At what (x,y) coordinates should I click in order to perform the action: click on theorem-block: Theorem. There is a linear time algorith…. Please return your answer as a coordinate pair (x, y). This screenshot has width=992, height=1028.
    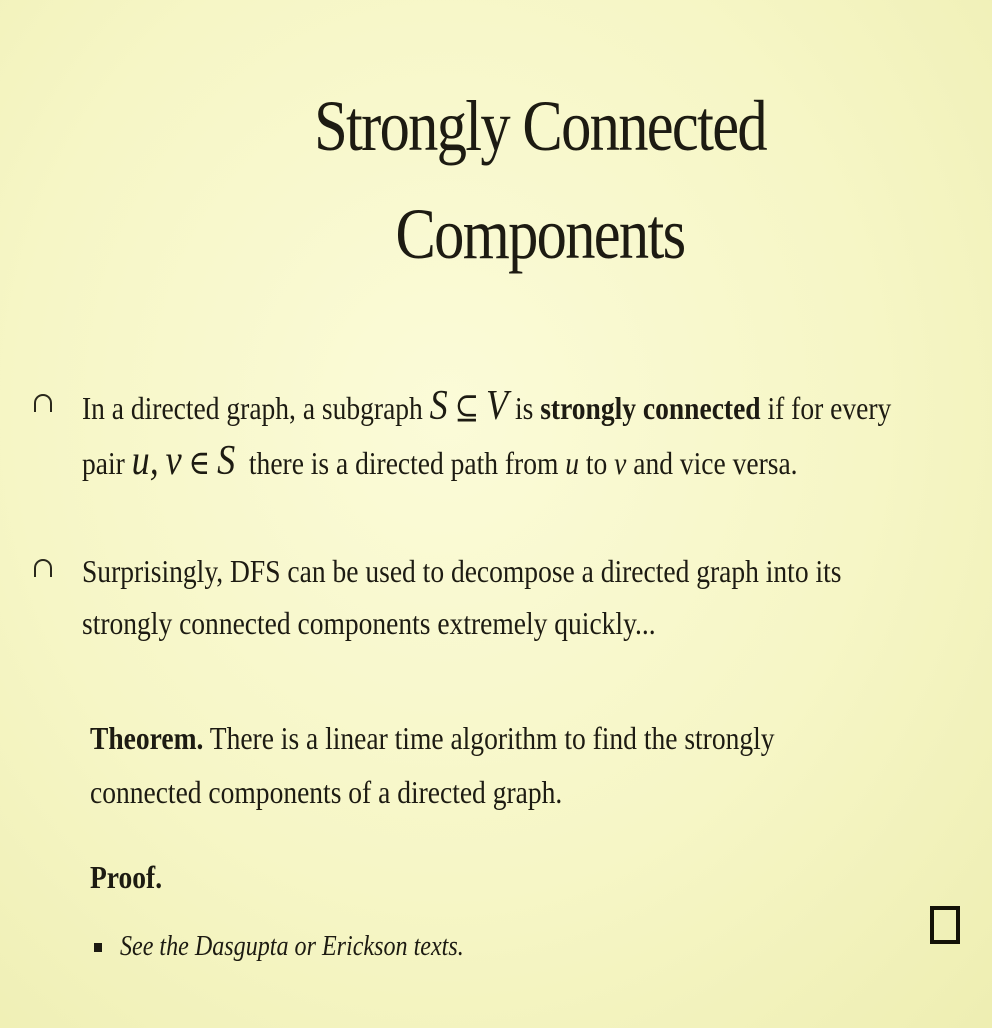
    Looking at the image, I should click on (432, 765).